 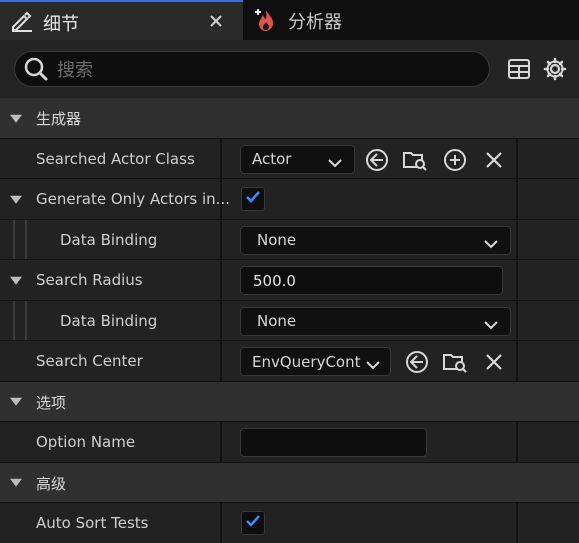 I want to click on row-option-name: Option Name, so click(x=289, y=442).